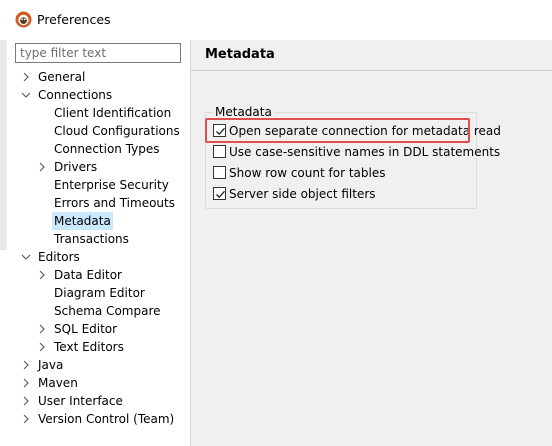  I want to click on tree-item-label: General, so click(62, 77).